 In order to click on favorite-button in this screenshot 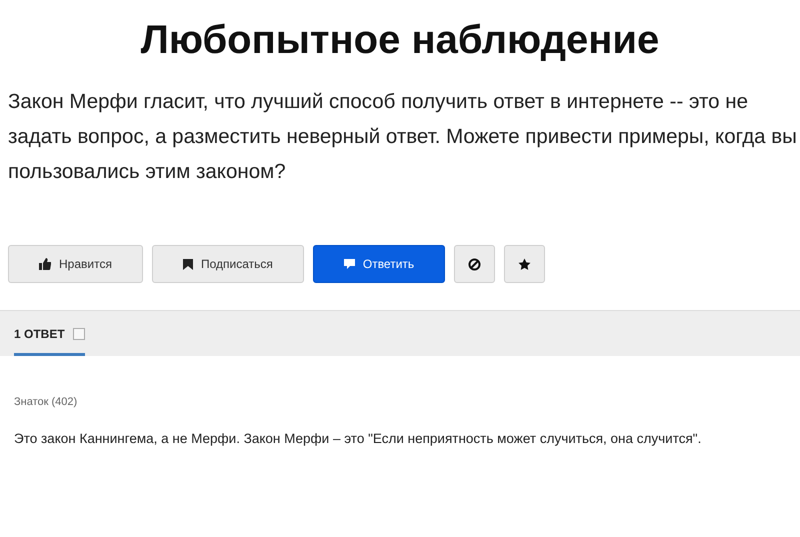, I will do `click(525, 264)`.